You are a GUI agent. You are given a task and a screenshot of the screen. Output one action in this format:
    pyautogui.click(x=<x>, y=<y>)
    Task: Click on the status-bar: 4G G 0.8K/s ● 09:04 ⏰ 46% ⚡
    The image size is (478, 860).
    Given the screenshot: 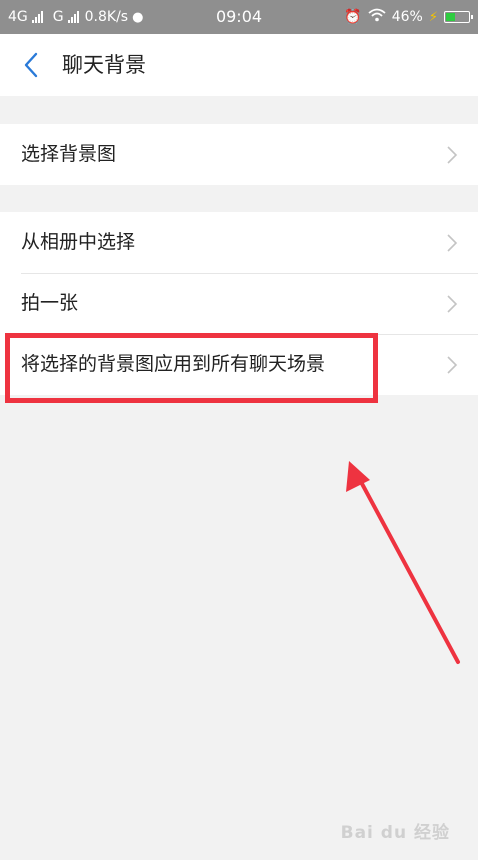 What is the action you would take?
    pyautogui.click(x=239, y=17)
    